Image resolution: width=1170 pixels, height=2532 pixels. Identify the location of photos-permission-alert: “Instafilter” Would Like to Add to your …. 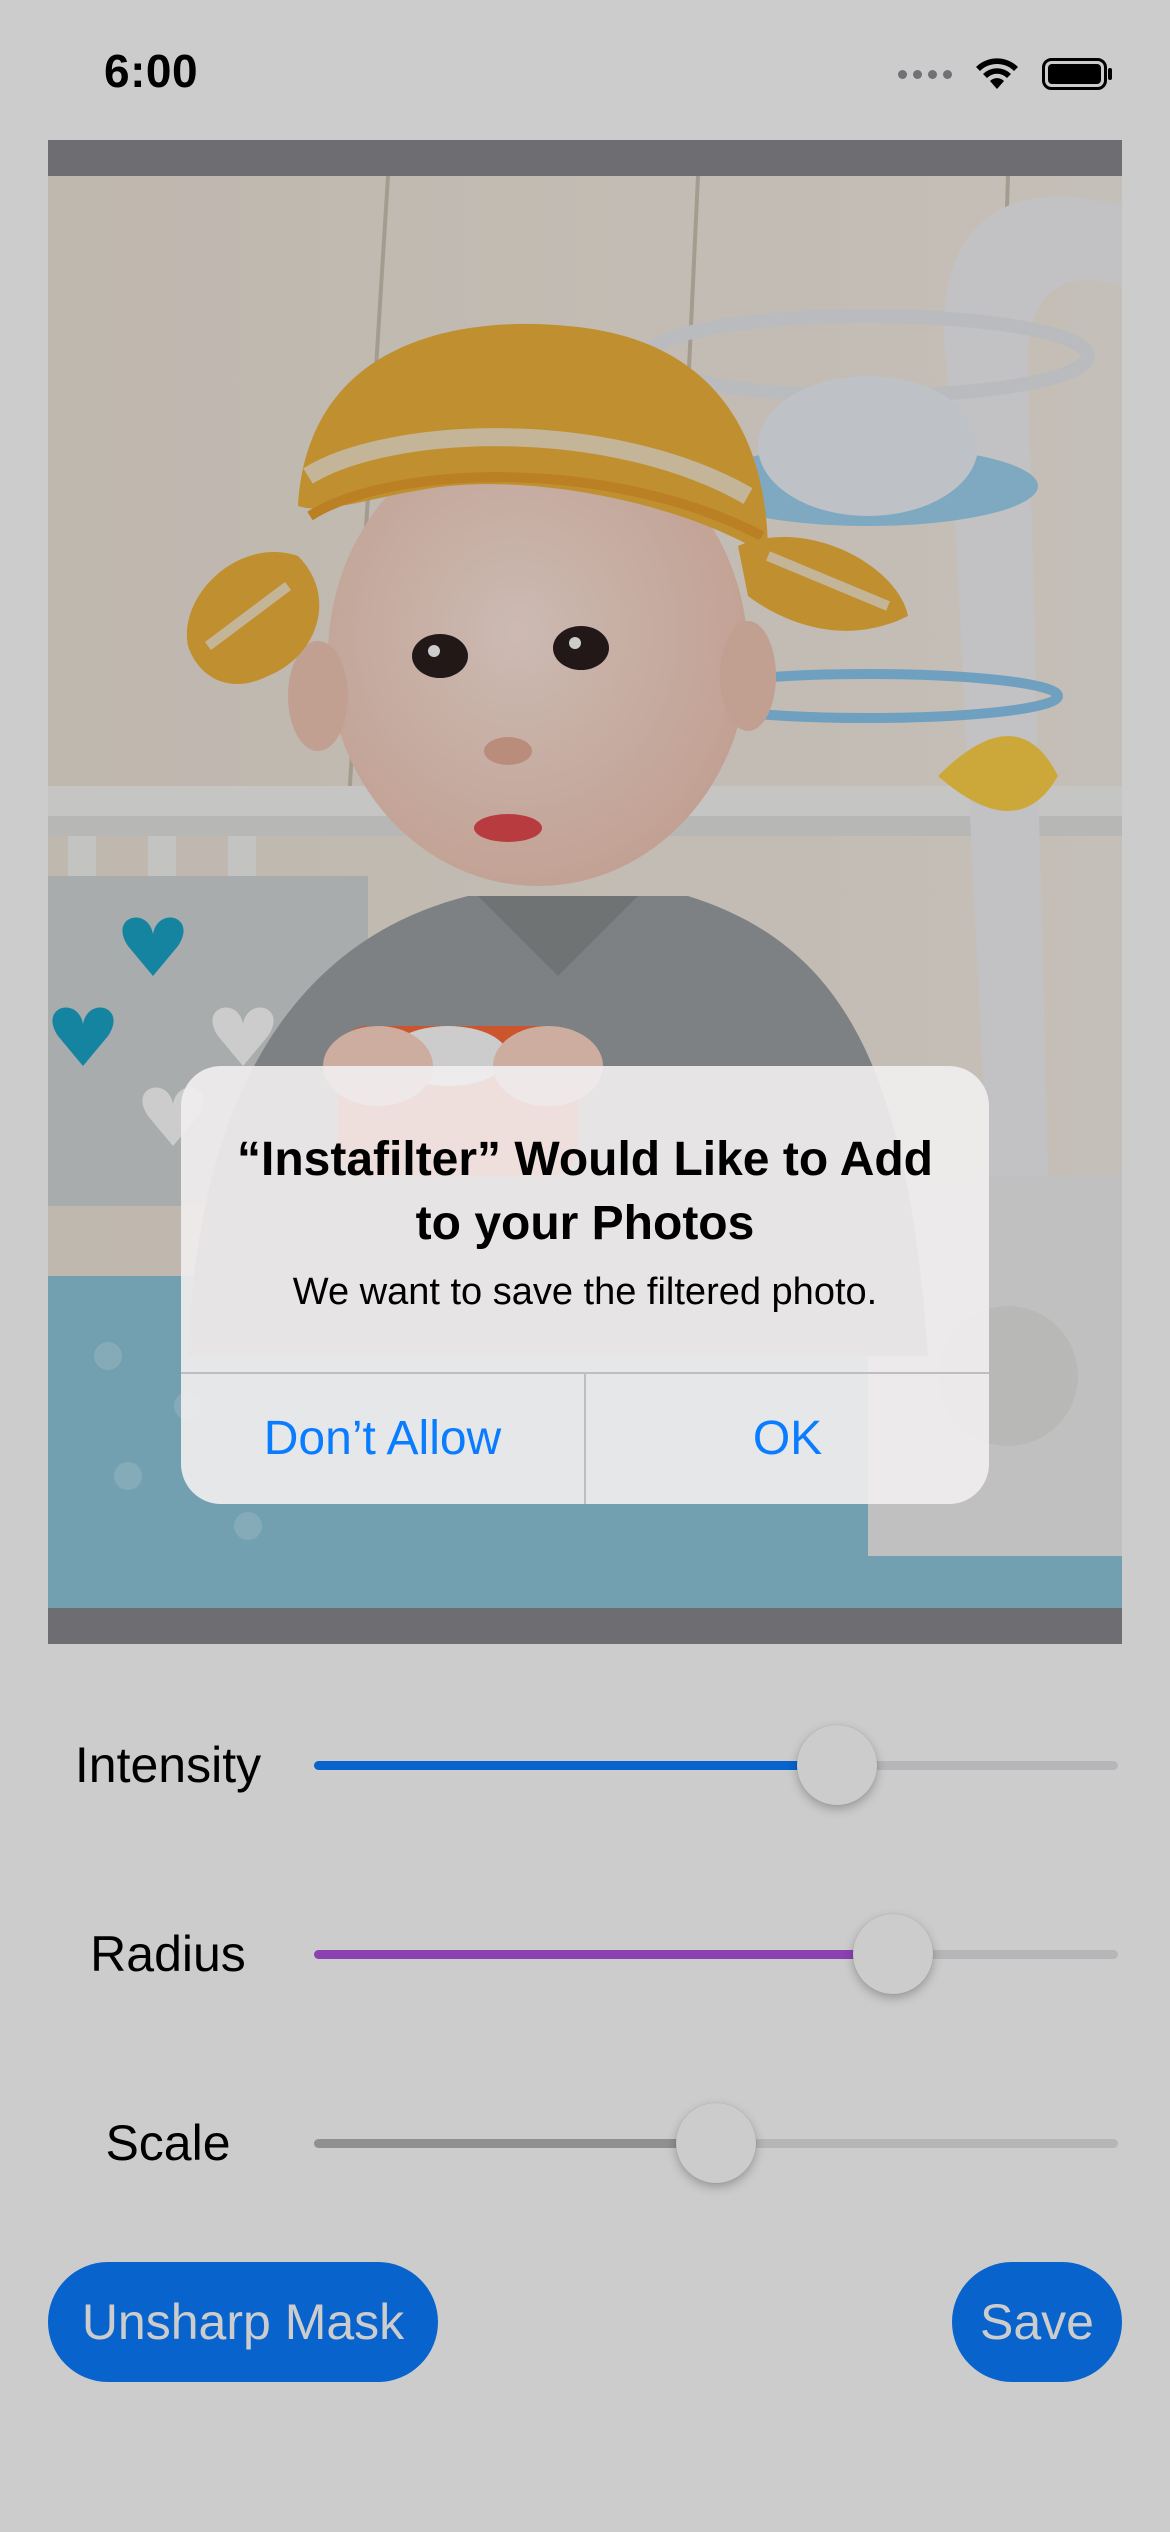
(585, 1285).